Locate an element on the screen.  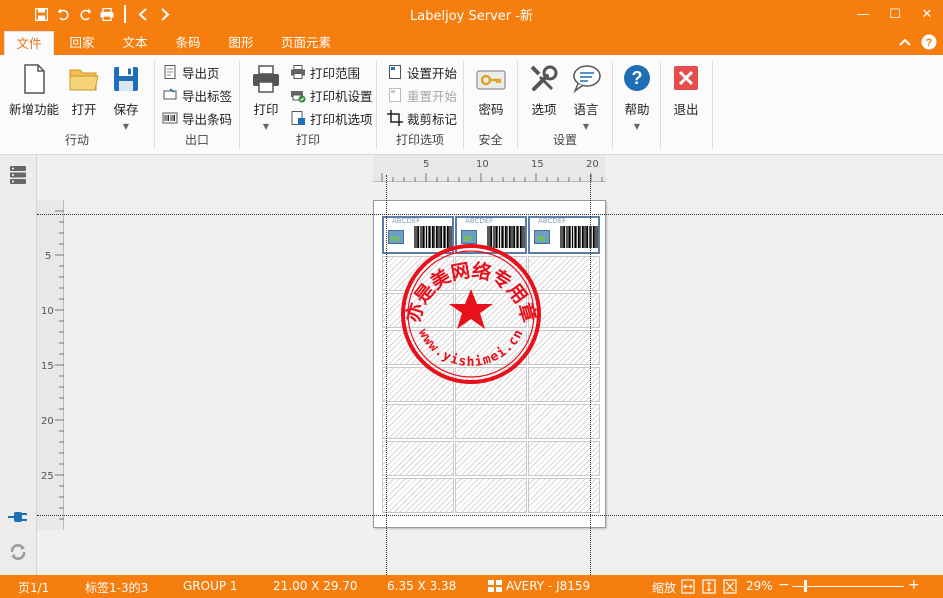
new-document-icon is located at coordinates (34, 79).